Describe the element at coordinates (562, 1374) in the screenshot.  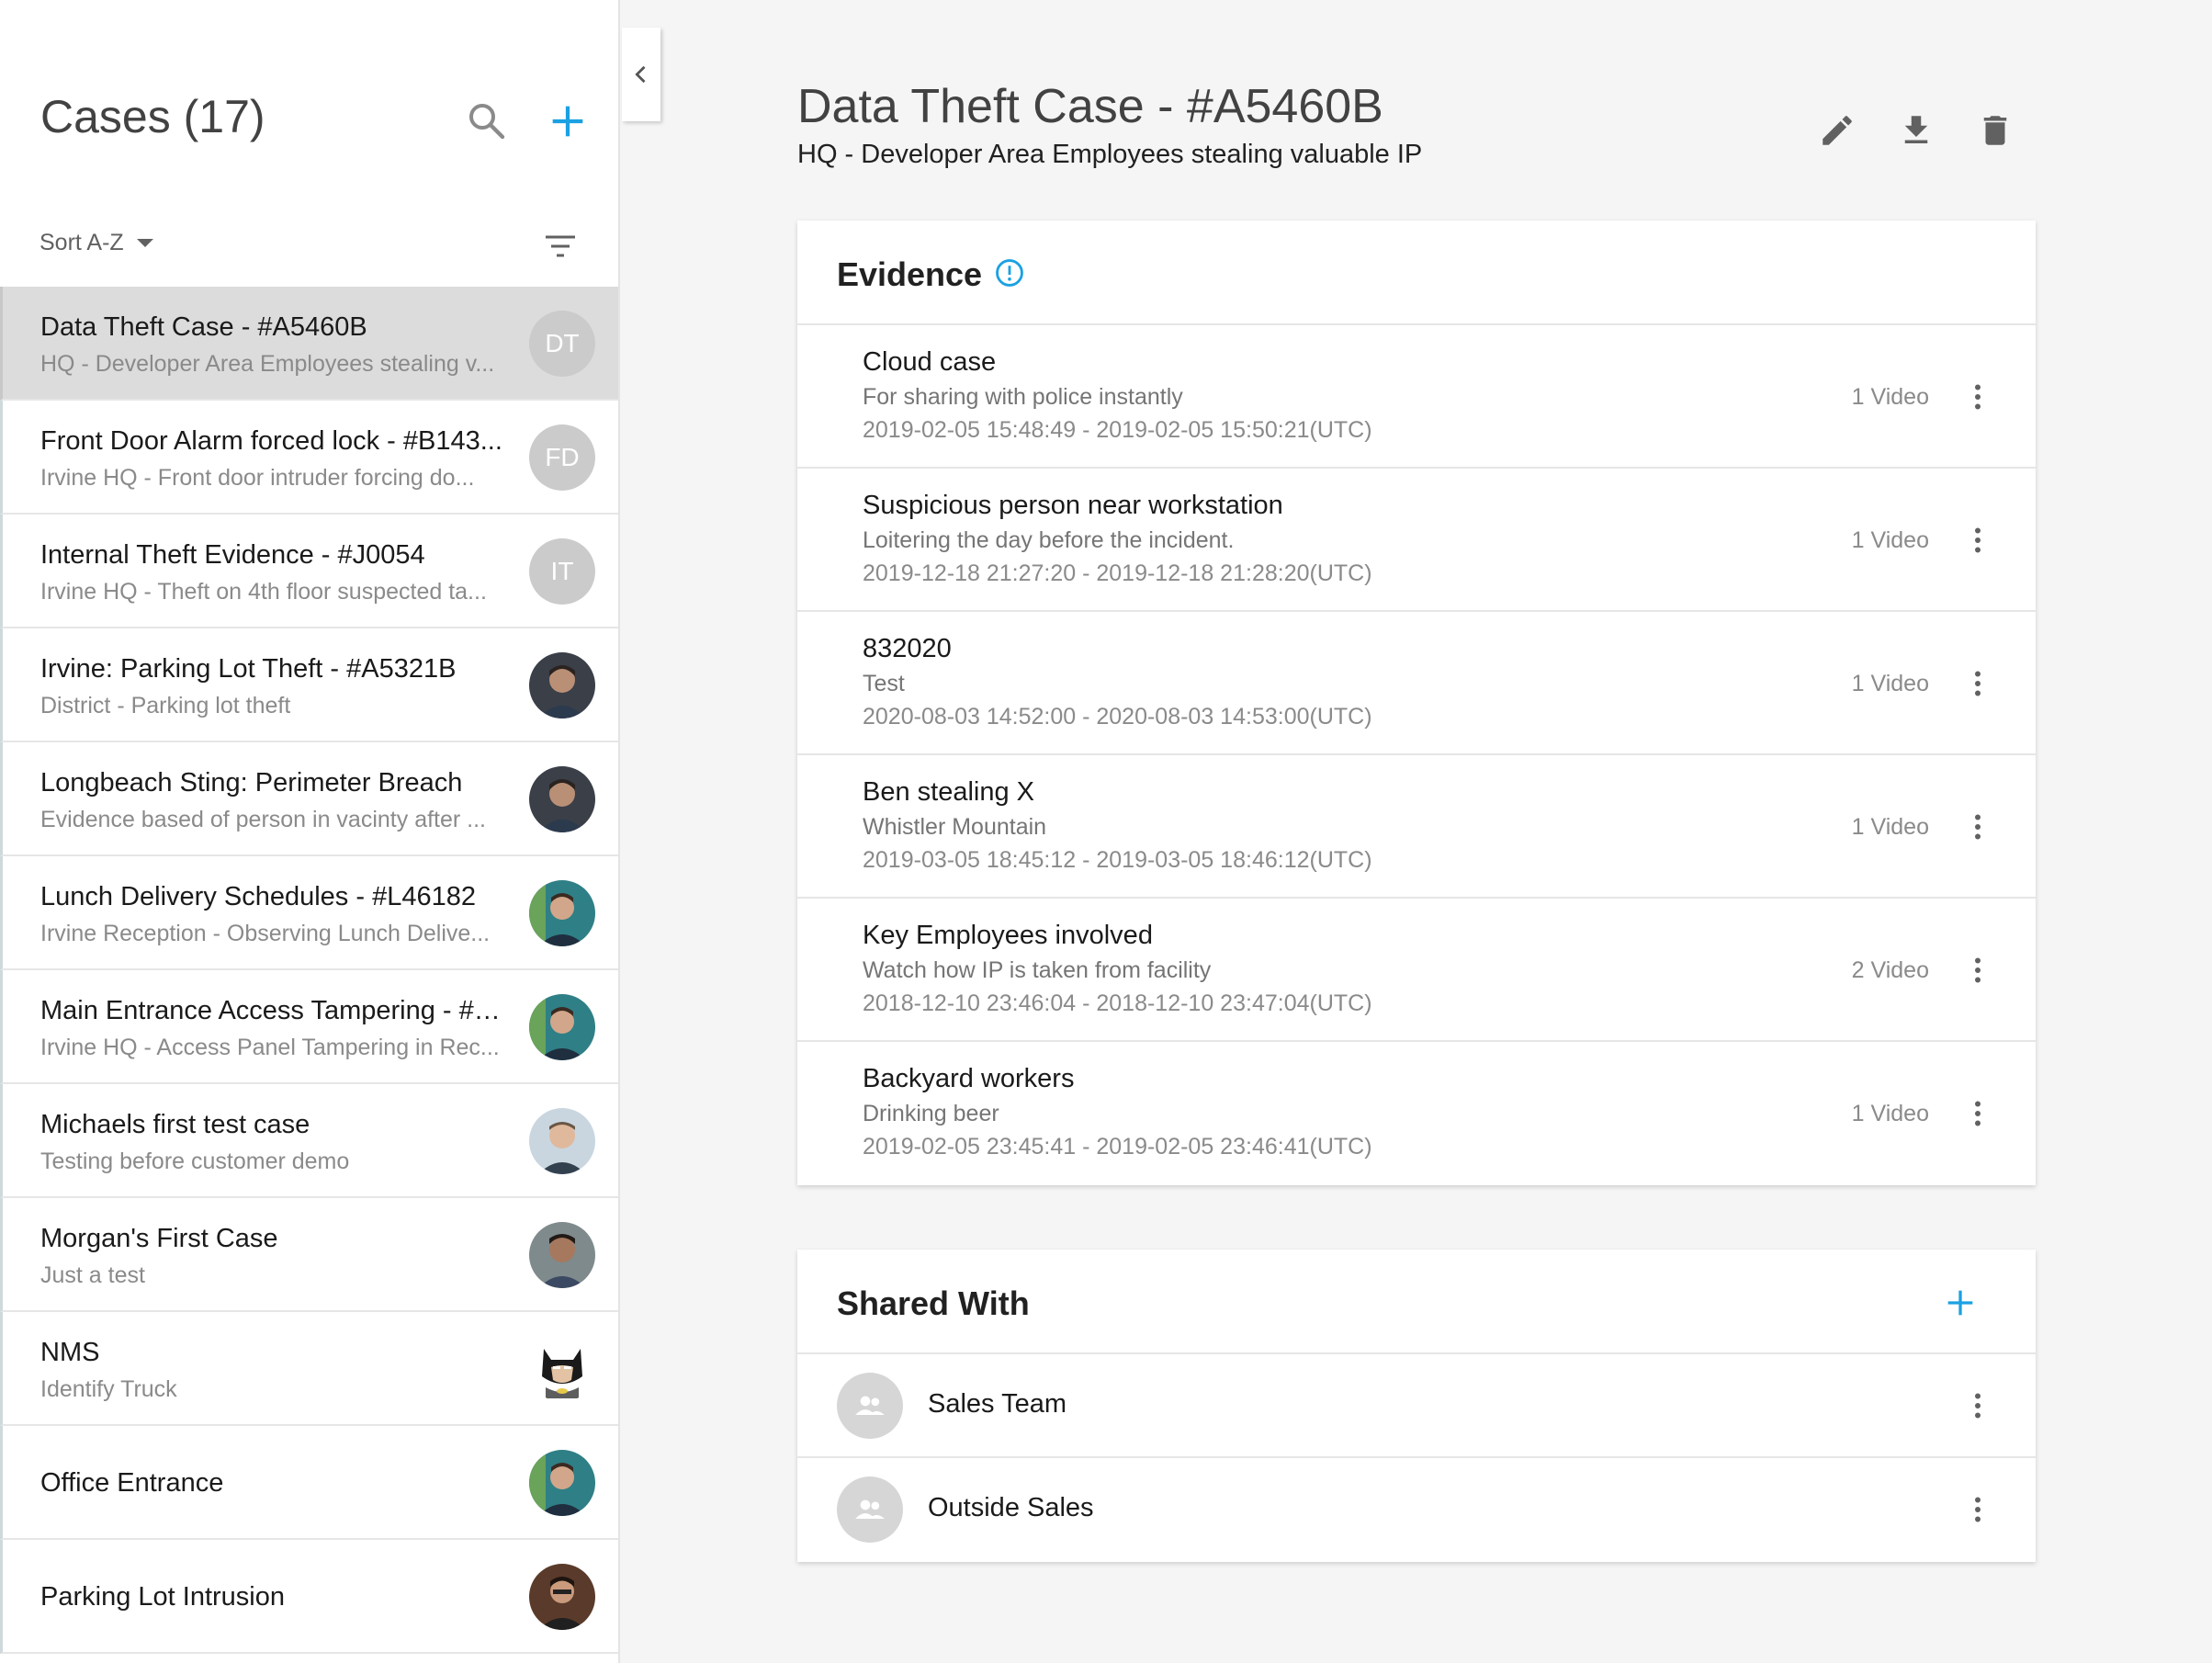
I see `batman-icon` at that location.